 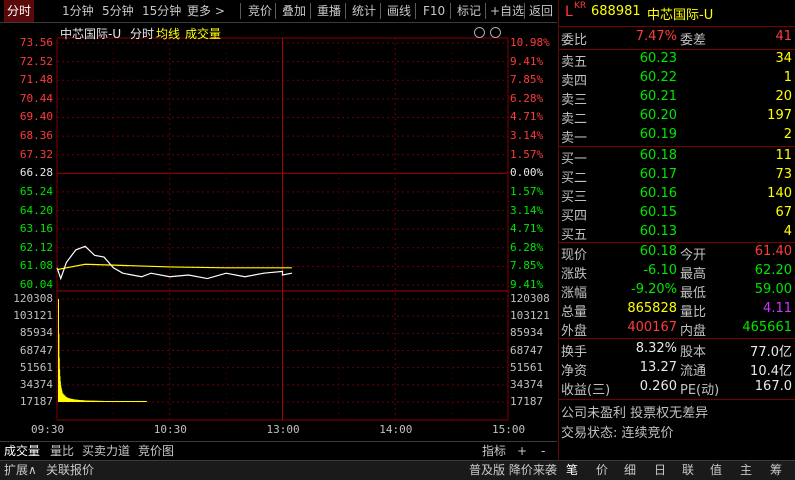 What do you see at coordinates (574, 159) in the screenshot?
I see `bid-label: 买一` at bounding box center [574, 159].